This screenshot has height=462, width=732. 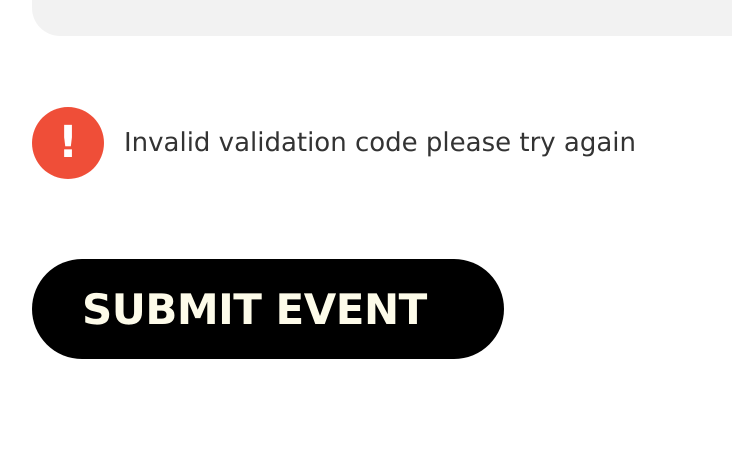 I want to click on error-message: Invalid validation code please try again, so click(x=380, y=143).